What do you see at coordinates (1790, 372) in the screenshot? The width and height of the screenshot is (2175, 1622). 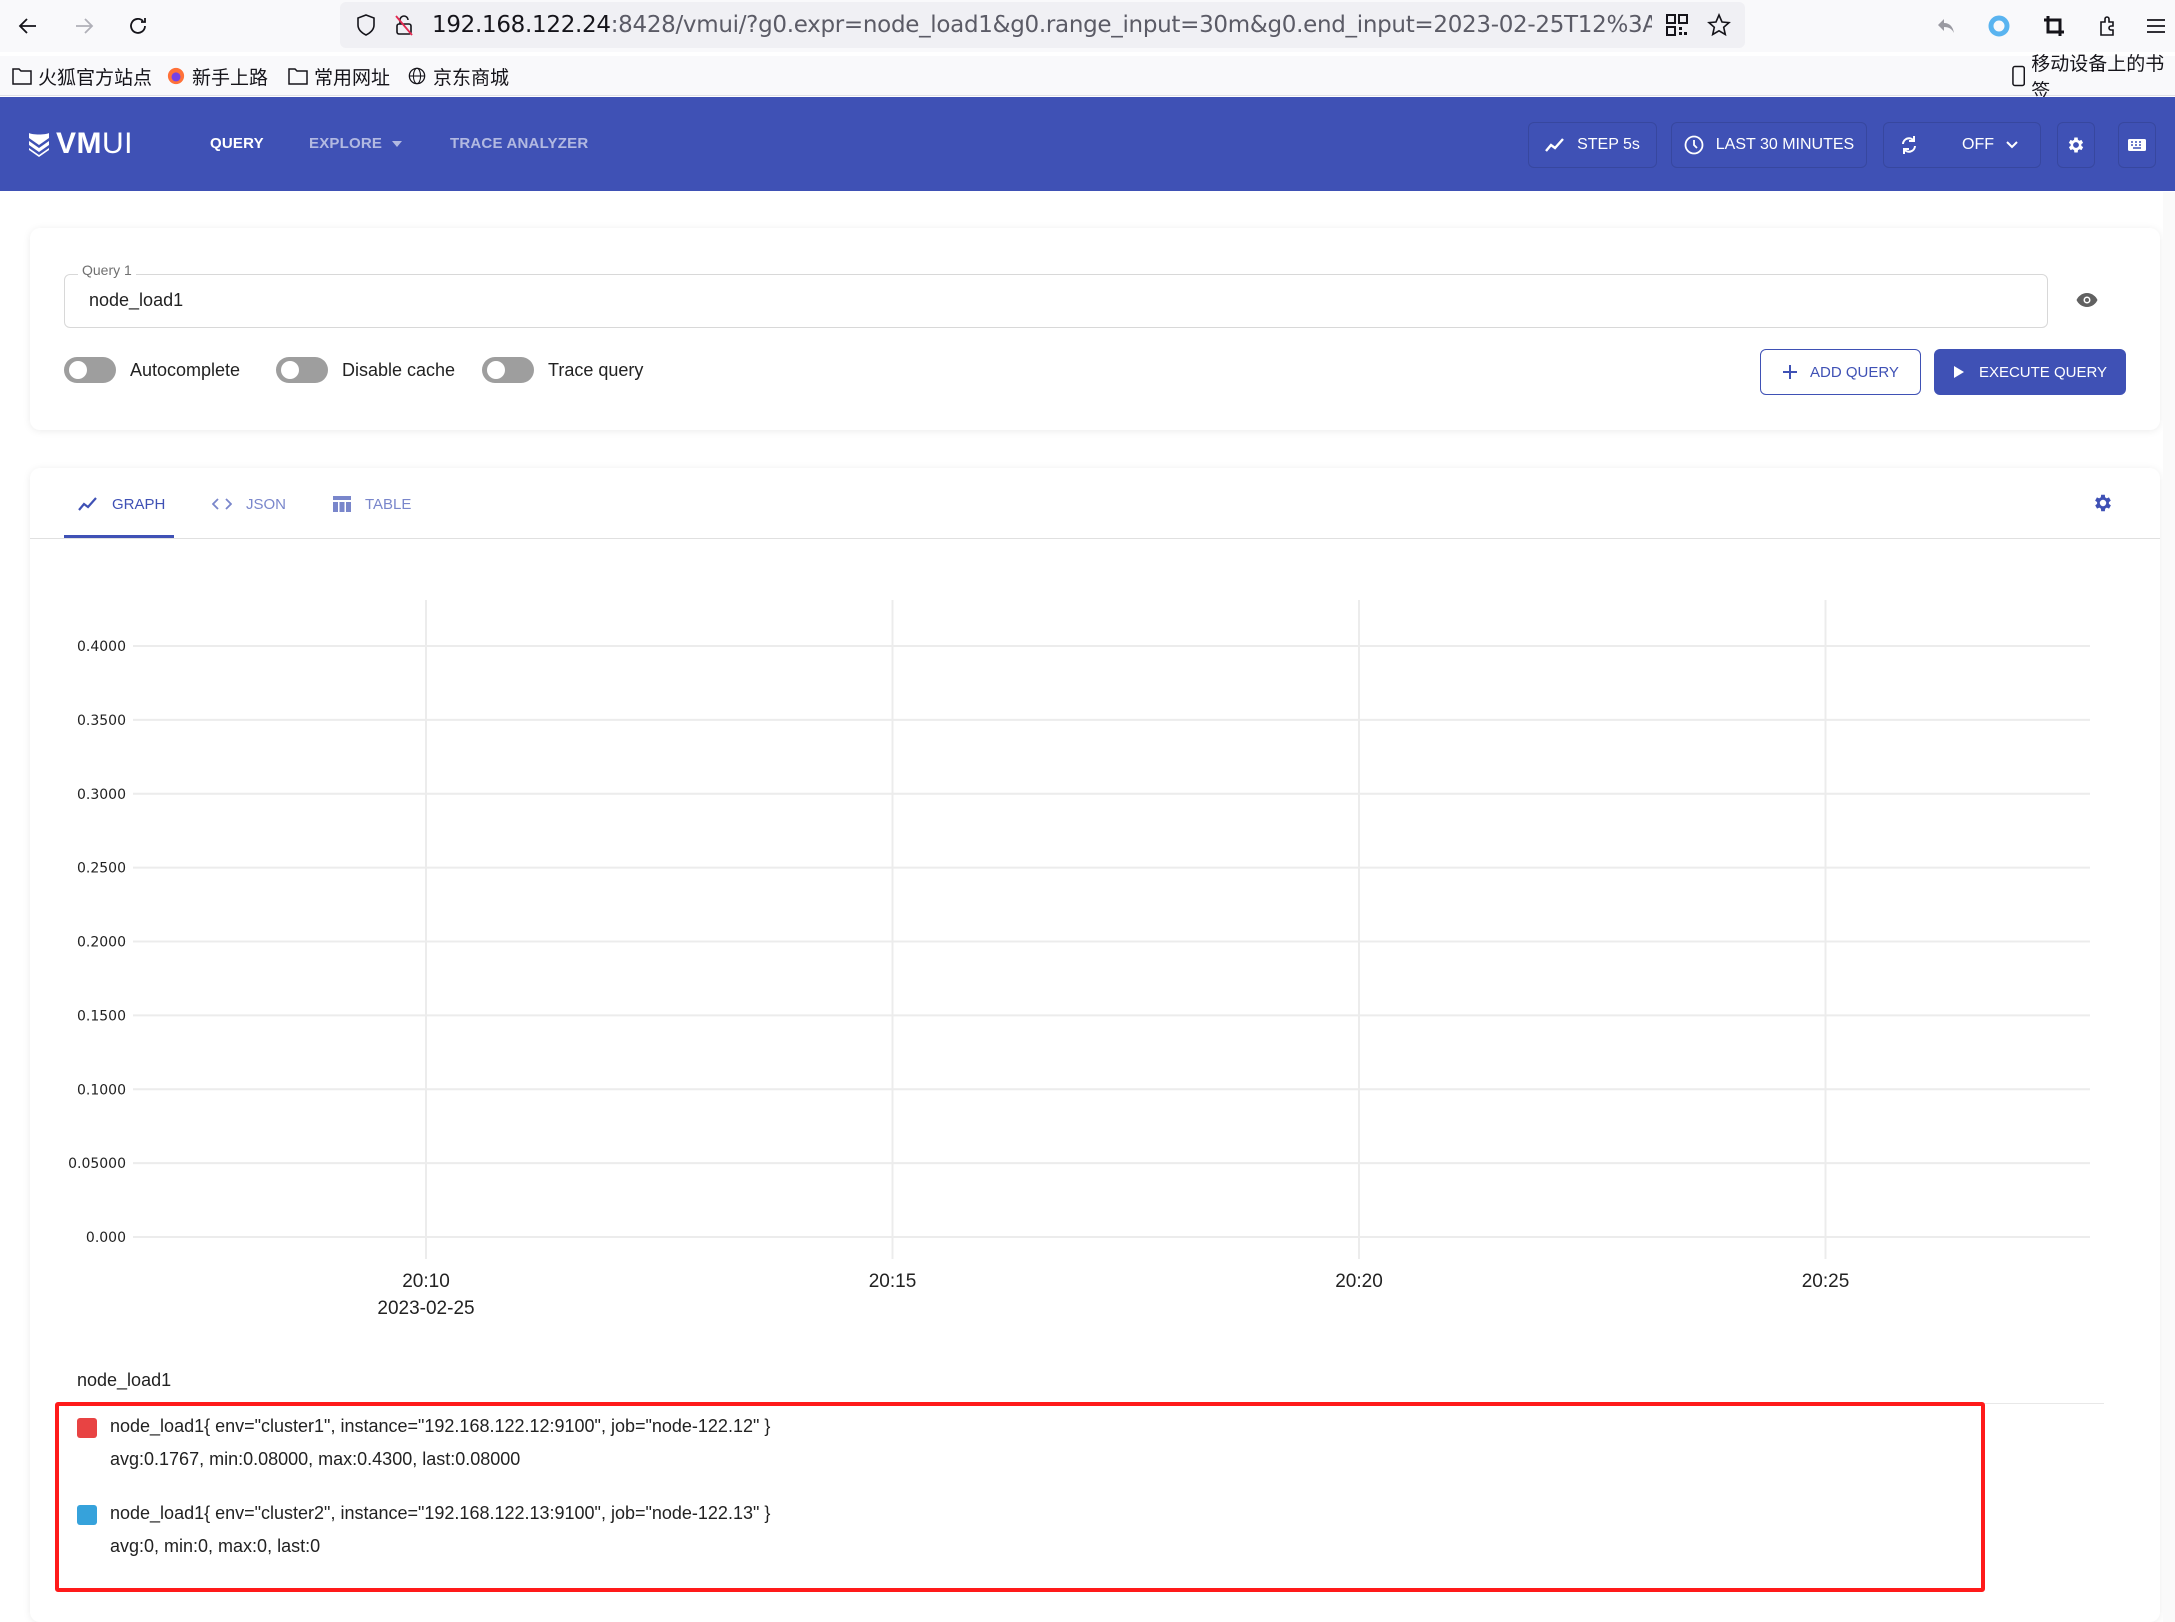 I see `plus-icon` at bounding box center [1790, 372].